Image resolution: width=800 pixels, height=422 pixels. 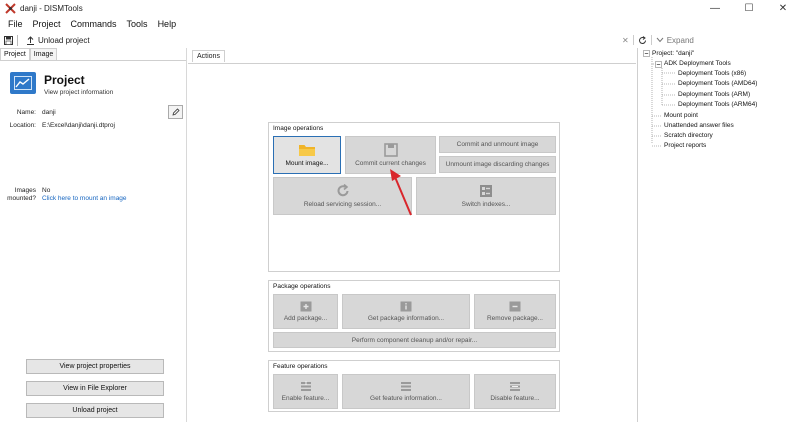 What do you see at coordinates (400, 8) in the screenshot?
I see `title-bar: danji - DISMTools — ☐ ✕` at bounding box center [400, 8].